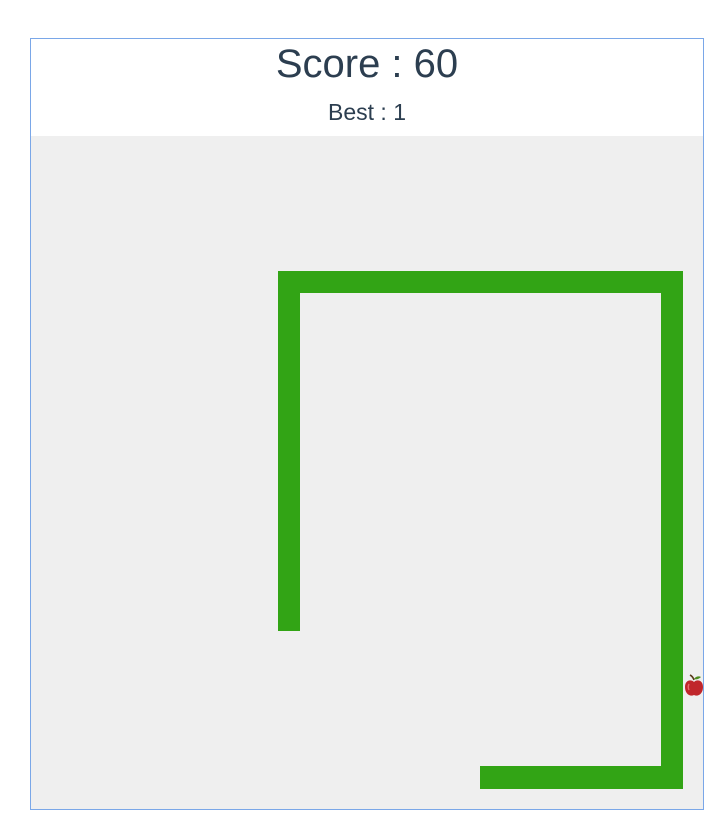  I want to click on apple-icon, so click(694, 686).